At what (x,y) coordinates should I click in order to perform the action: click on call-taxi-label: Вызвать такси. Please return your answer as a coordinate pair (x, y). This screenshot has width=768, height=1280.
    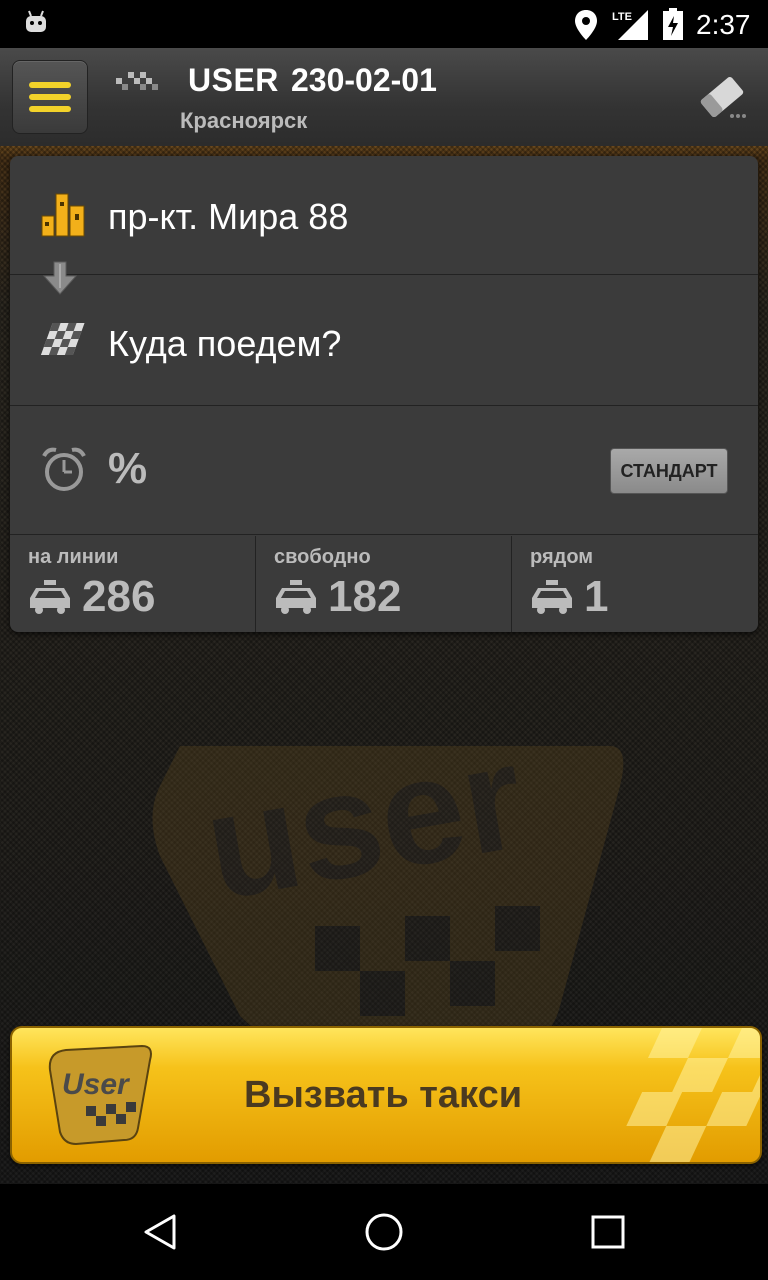
    Looking at the image, I should click on (383, 1095).